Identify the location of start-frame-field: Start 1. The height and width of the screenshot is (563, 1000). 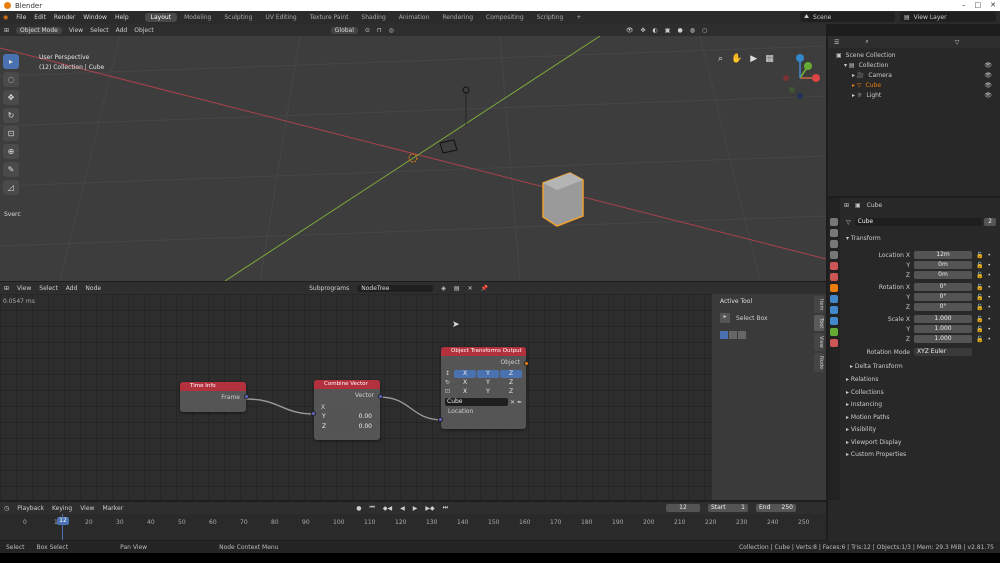
(727, 508).